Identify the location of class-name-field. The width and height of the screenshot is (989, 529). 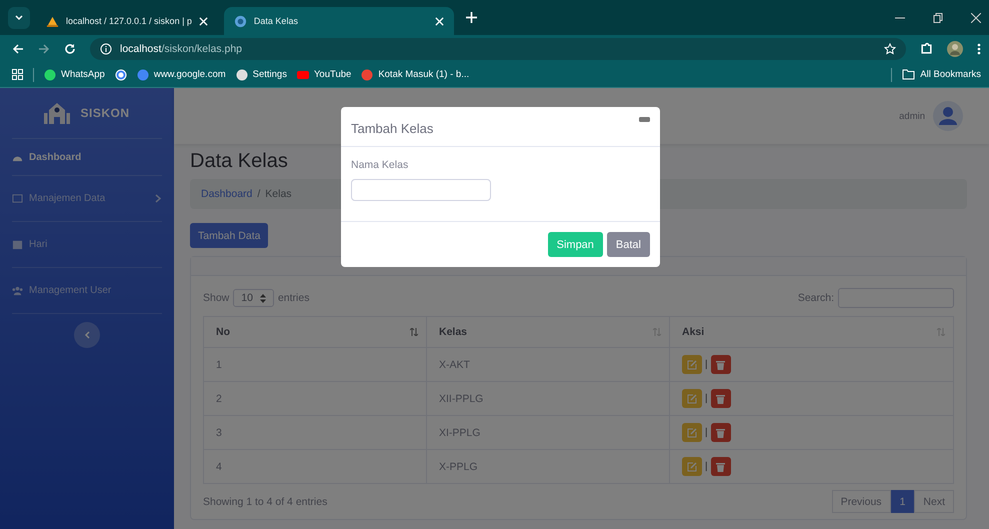
(421, 190).